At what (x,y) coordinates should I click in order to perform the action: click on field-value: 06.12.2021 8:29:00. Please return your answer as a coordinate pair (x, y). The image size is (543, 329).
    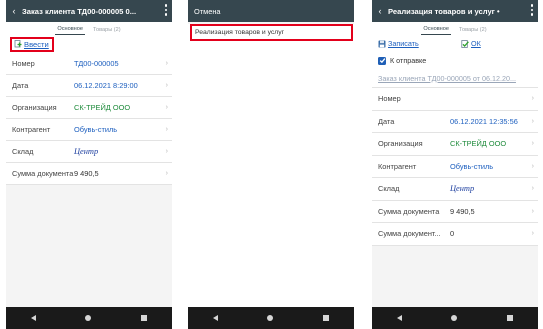
    Looking at the image, I should click on (106, 85).